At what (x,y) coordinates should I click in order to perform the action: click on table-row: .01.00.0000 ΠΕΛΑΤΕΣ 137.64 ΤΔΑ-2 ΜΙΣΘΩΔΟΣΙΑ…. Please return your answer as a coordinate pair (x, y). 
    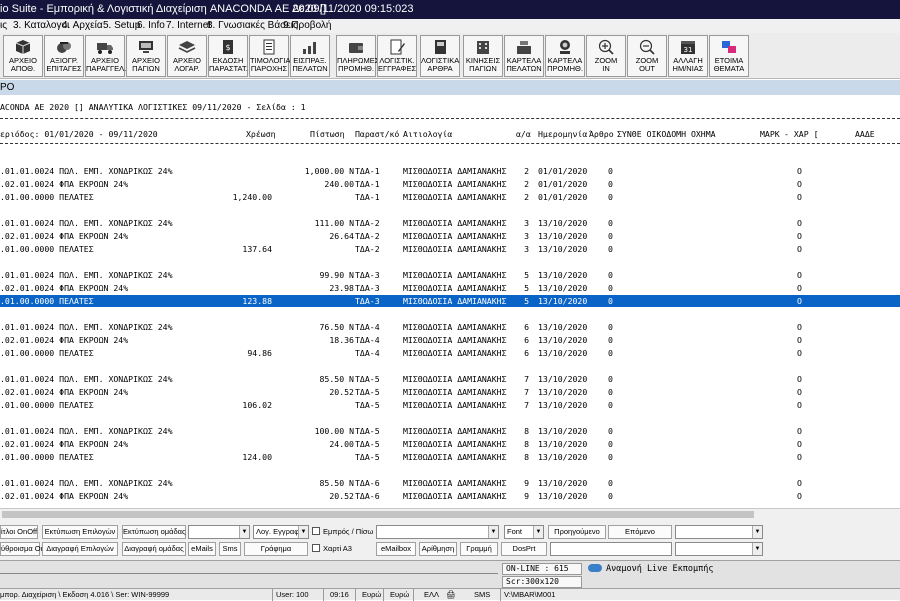
    Looking at the image, I should click on (450, 249).